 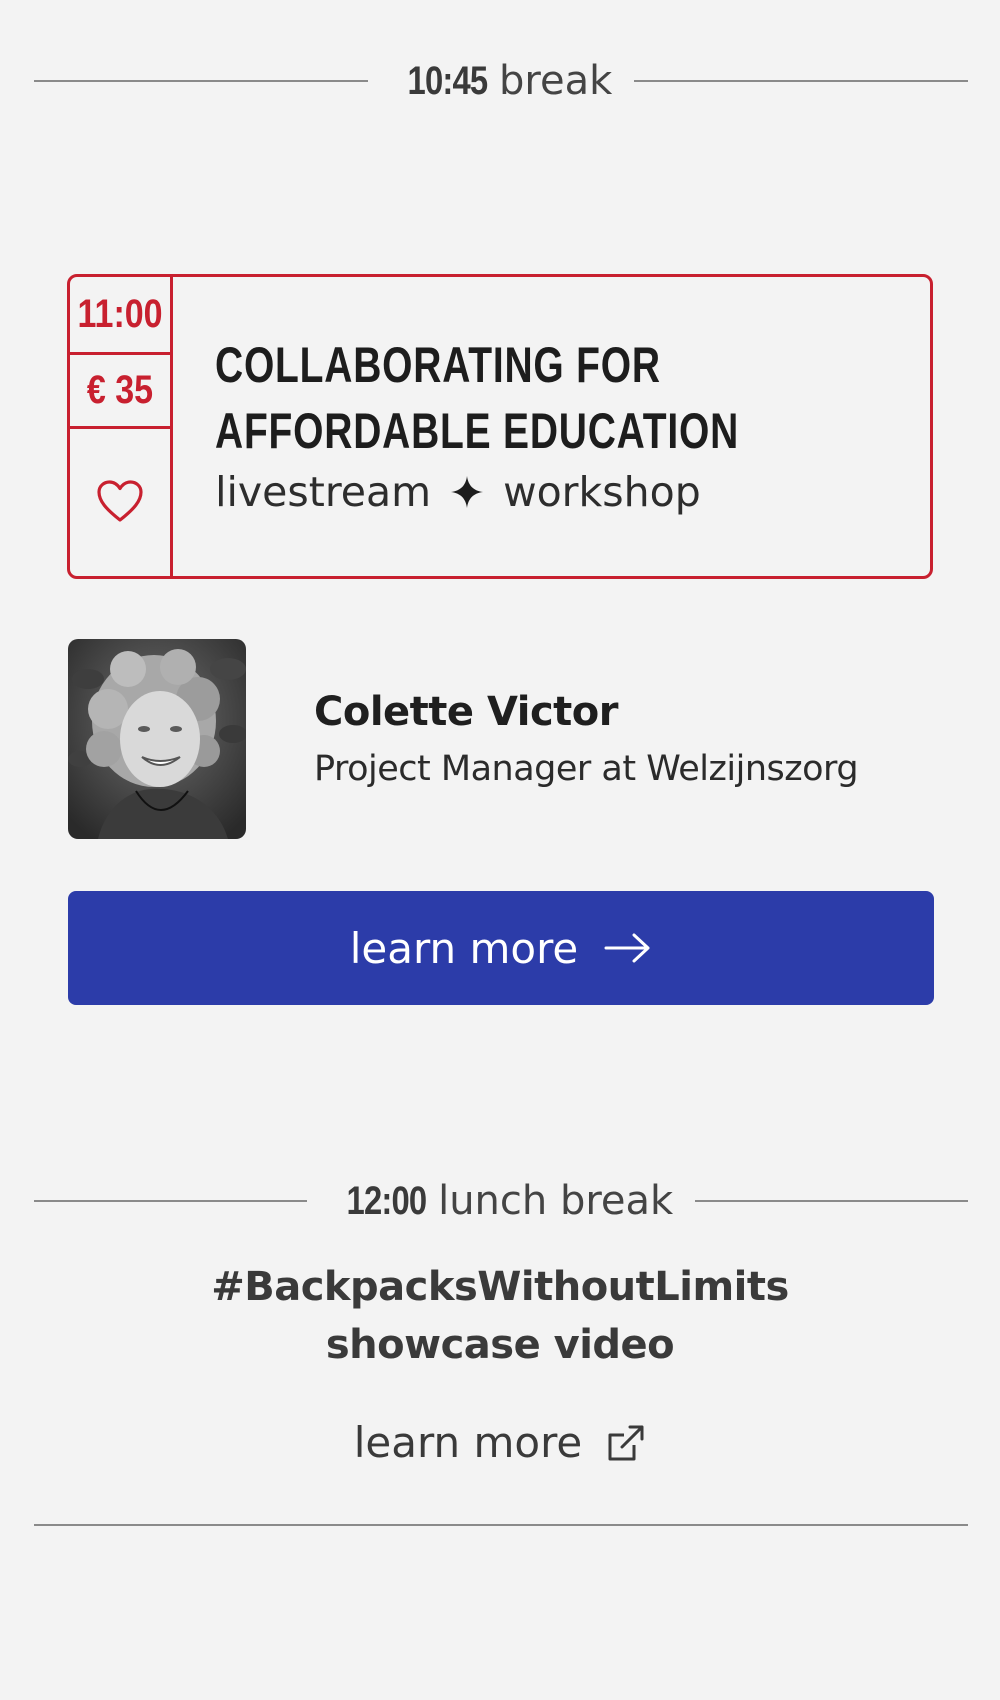 I want to click on bottom-divider, so click(x=501, y=1525).